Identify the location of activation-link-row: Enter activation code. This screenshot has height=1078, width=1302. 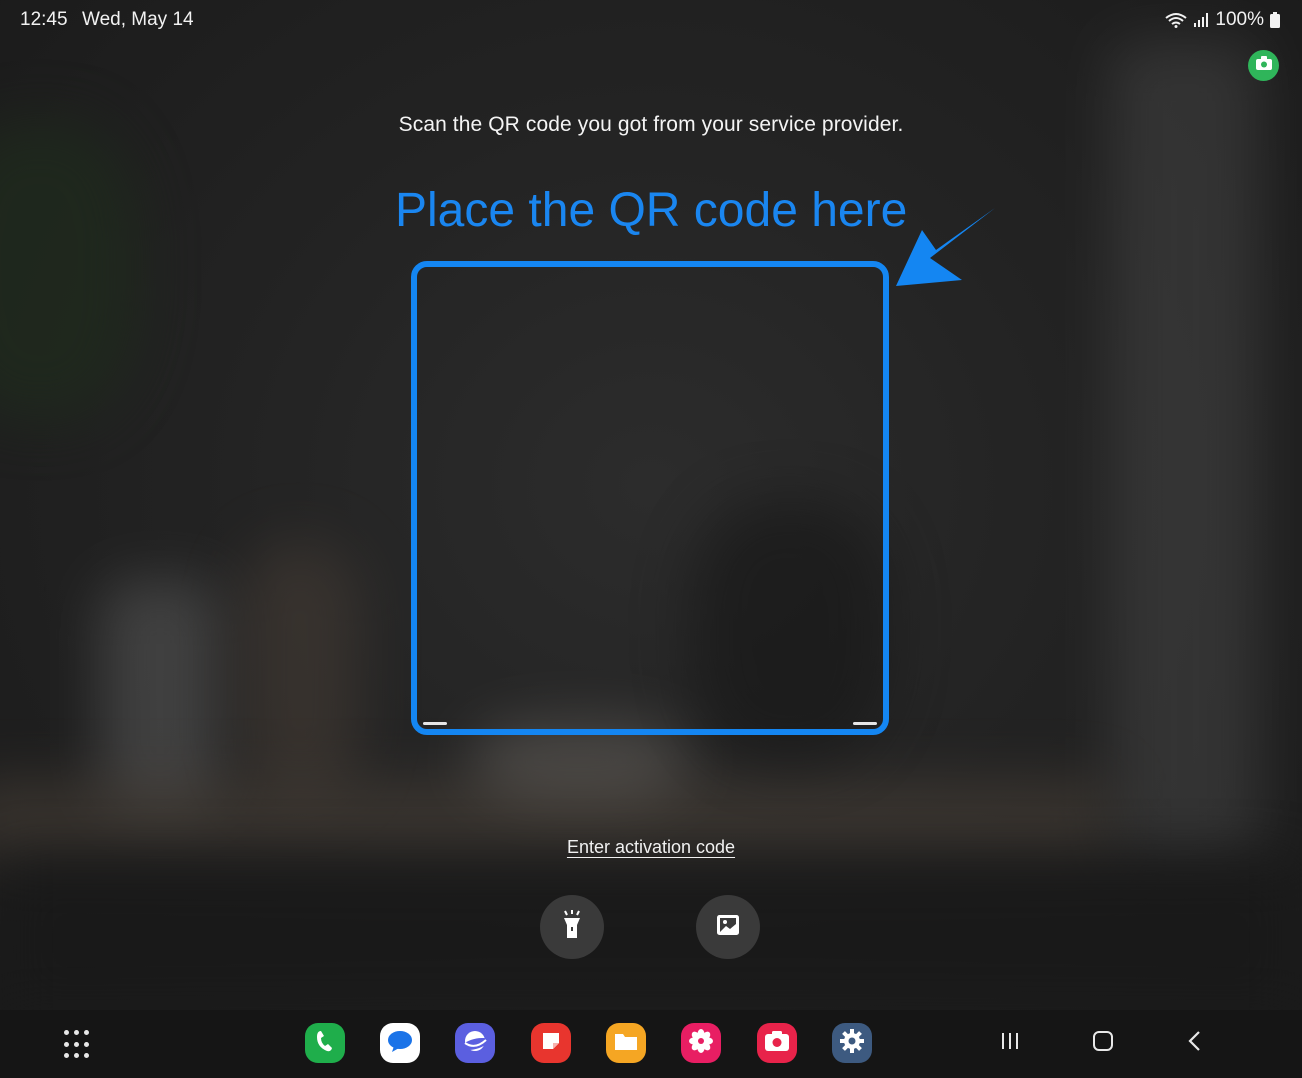
(651, 847).